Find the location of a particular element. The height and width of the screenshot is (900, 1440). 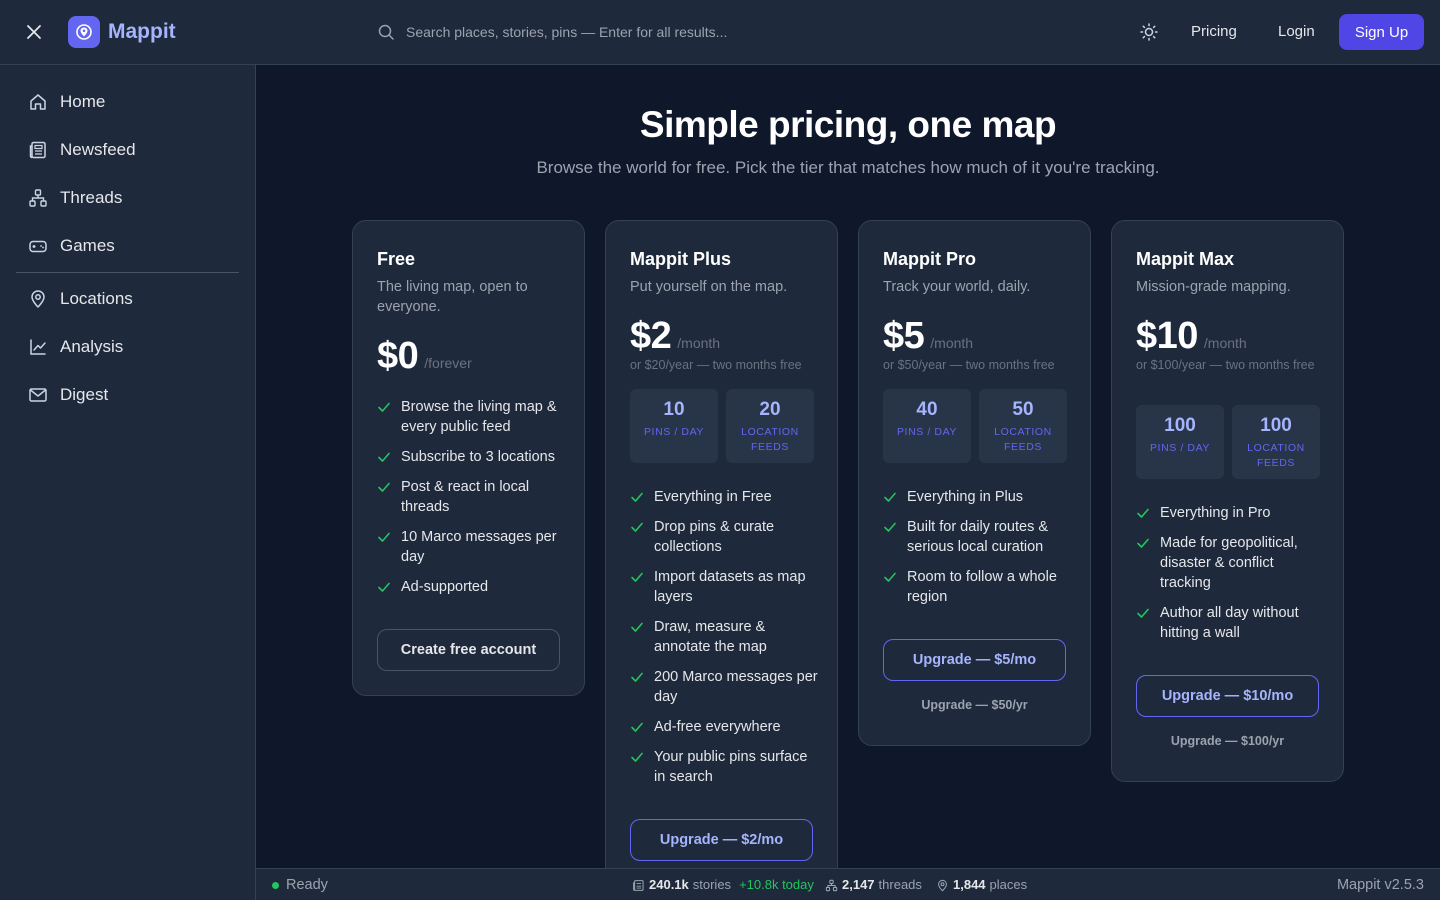

stories-stat: 240.1k stories +10.8k today is located at coordinates (723, 885).